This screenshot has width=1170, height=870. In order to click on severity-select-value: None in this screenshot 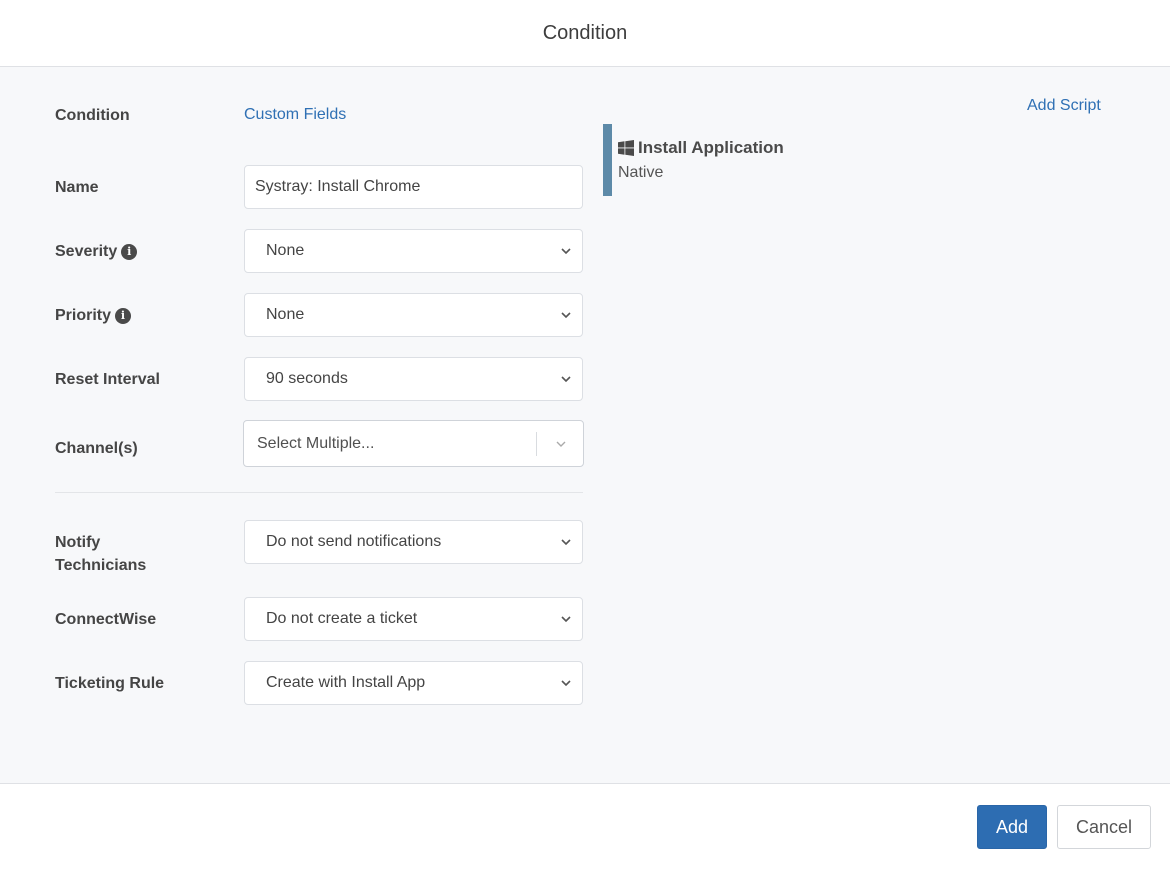, I will do `click(413, 251)`.